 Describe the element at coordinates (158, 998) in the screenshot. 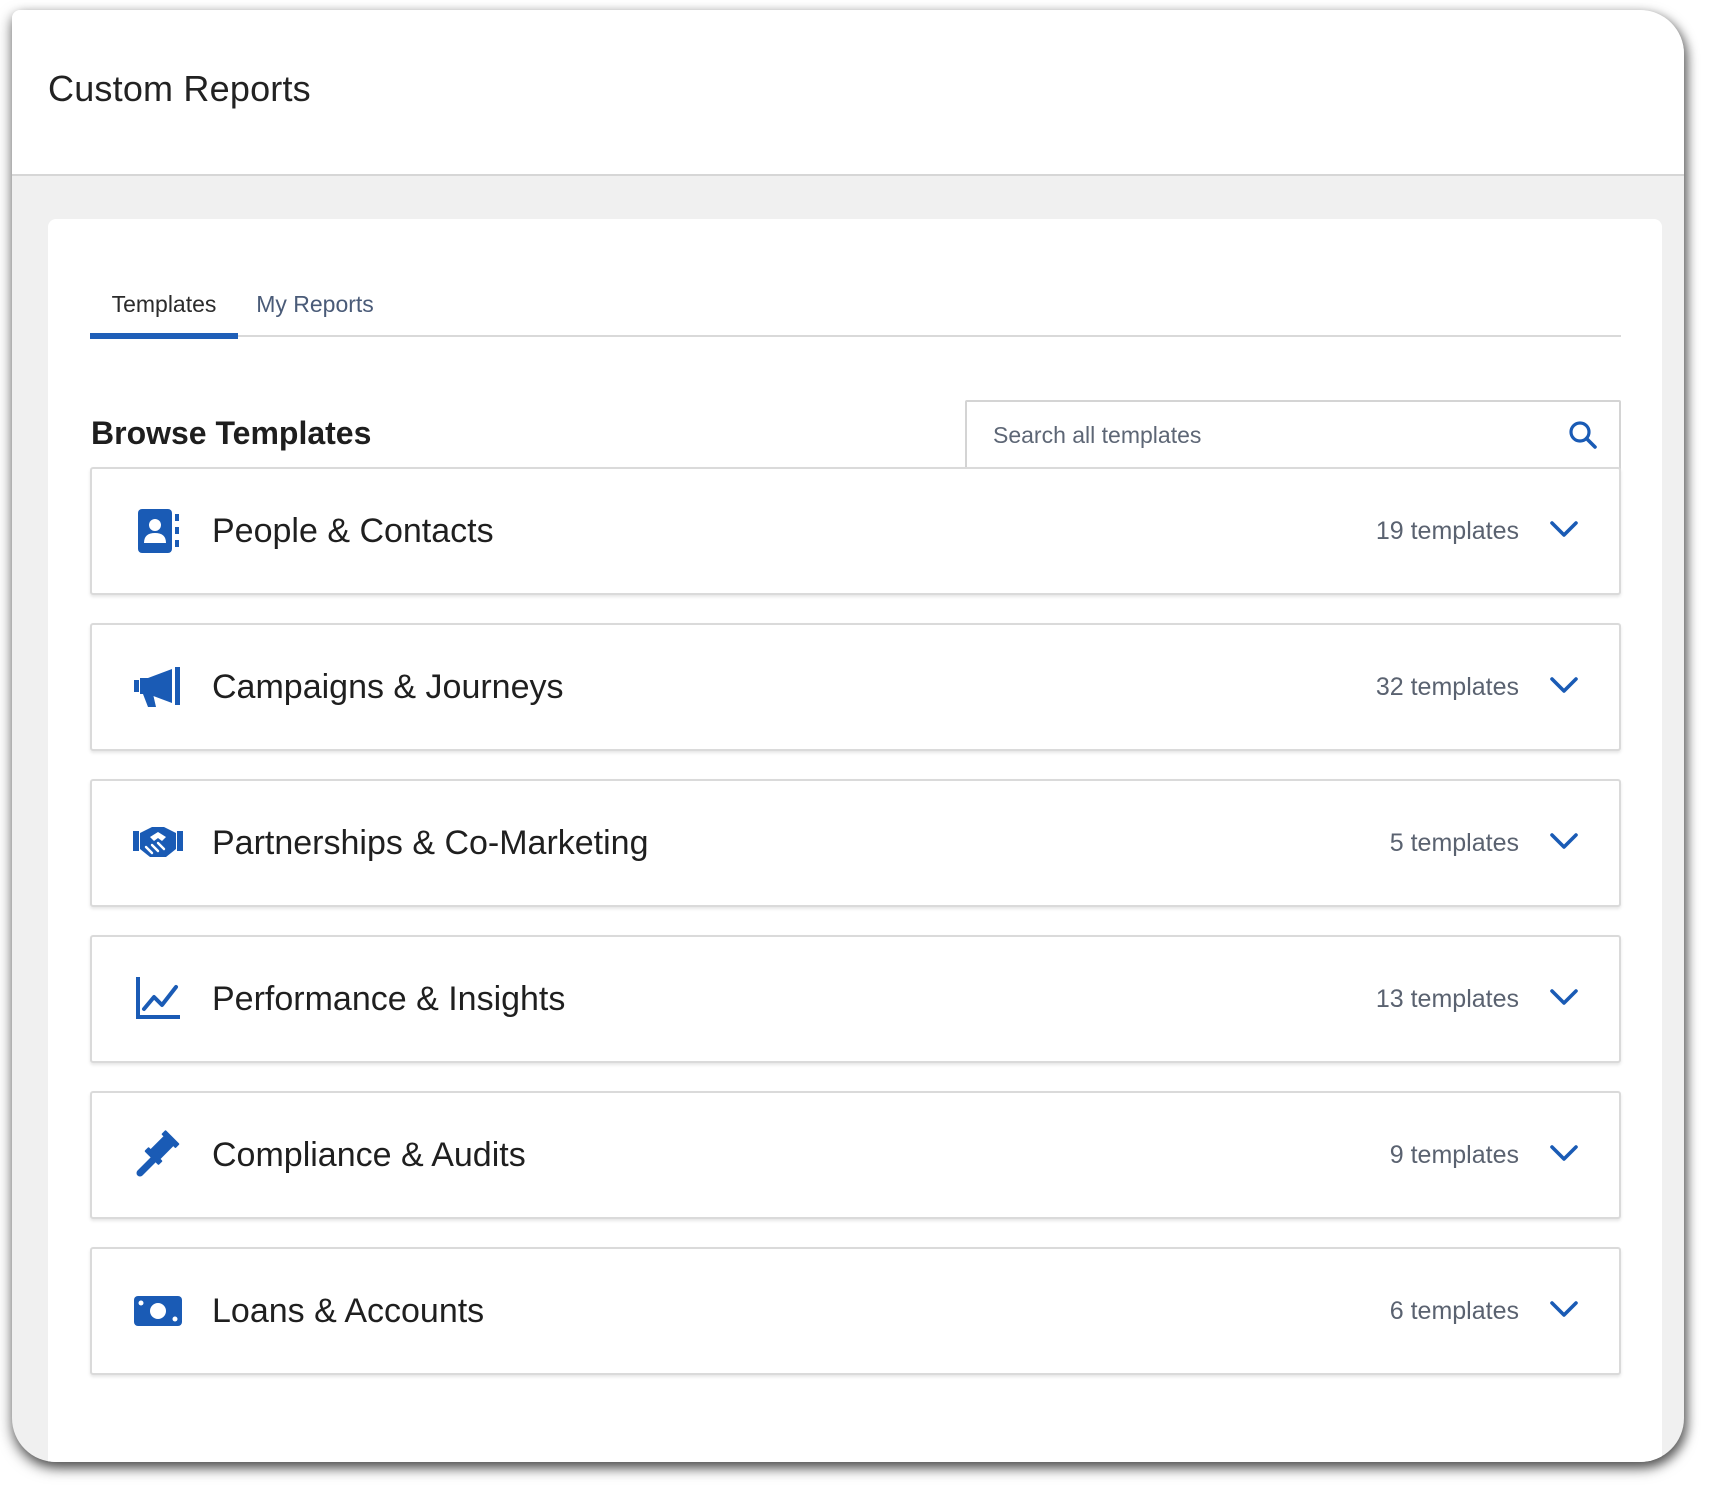

I see `line-chart-icon` at that location.